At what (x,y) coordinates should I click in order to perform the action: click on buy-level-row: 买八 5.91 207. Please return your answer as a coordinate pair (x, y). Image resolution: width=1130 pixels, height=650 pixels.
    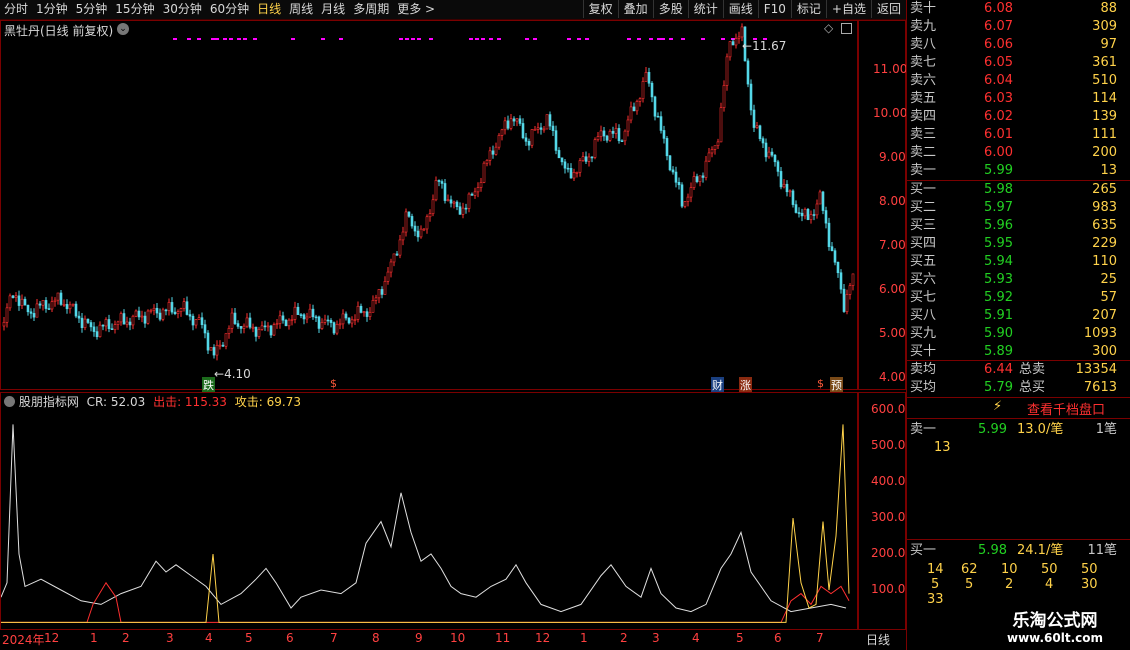
    Looking at the image, I should click on (1015, 316).